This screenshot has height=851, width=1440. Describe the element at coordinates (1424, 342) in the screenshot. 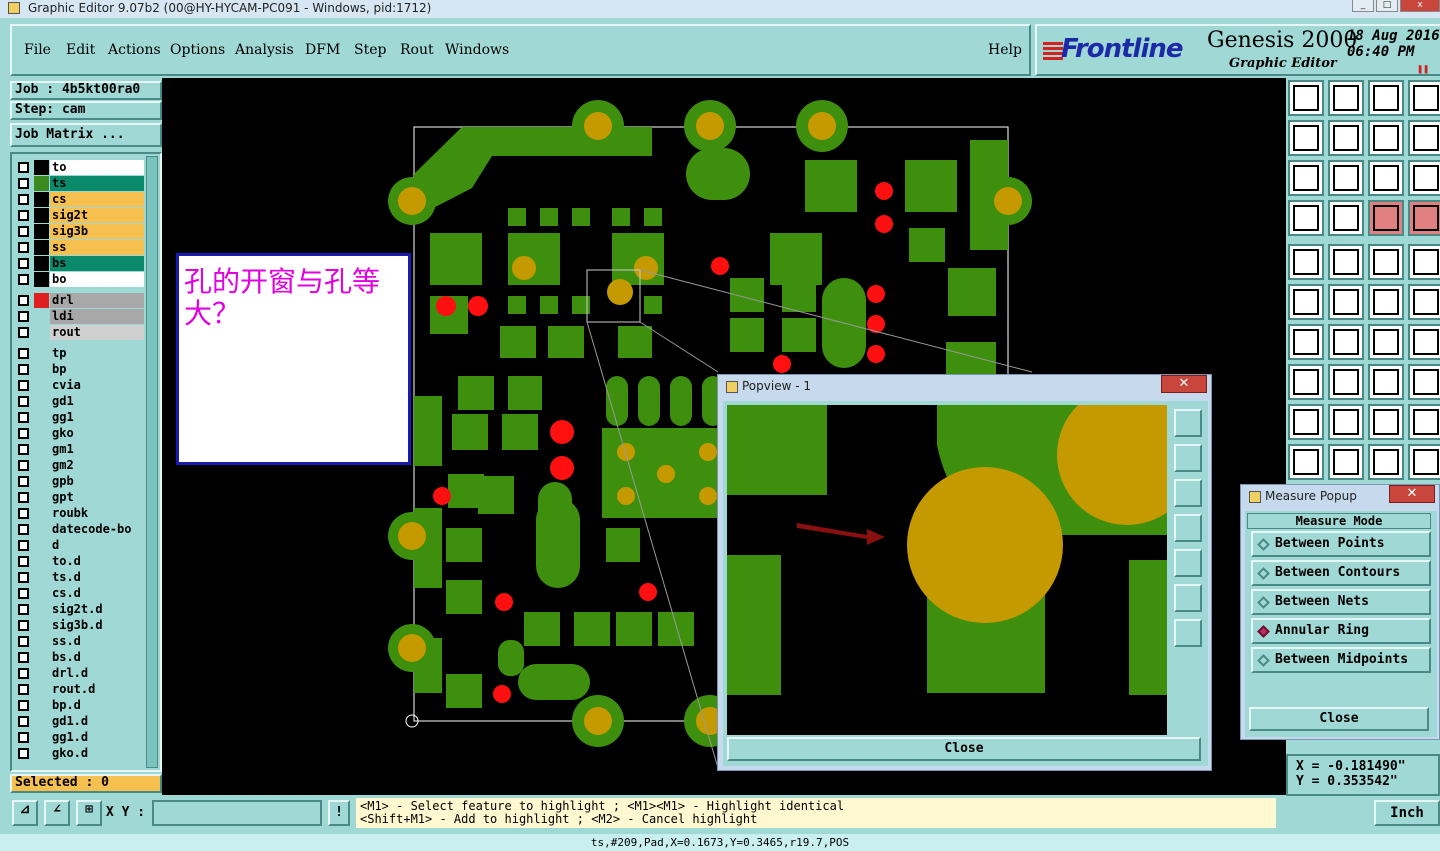

I see `text-icon` at that location.